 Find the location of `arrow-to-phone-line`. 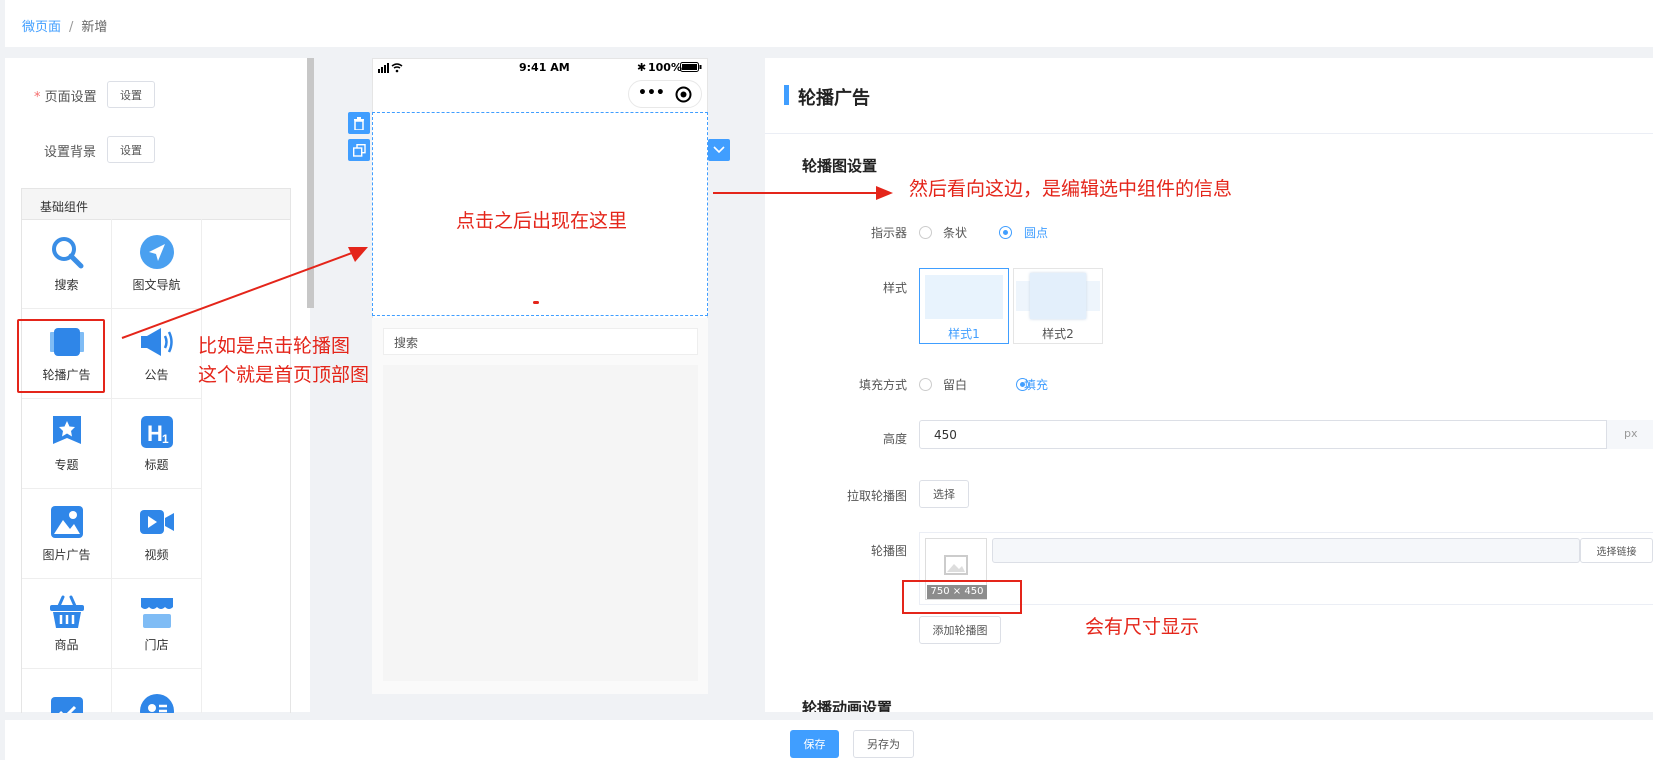

arrow-to-phone-line is located at coordinates (241, 294).